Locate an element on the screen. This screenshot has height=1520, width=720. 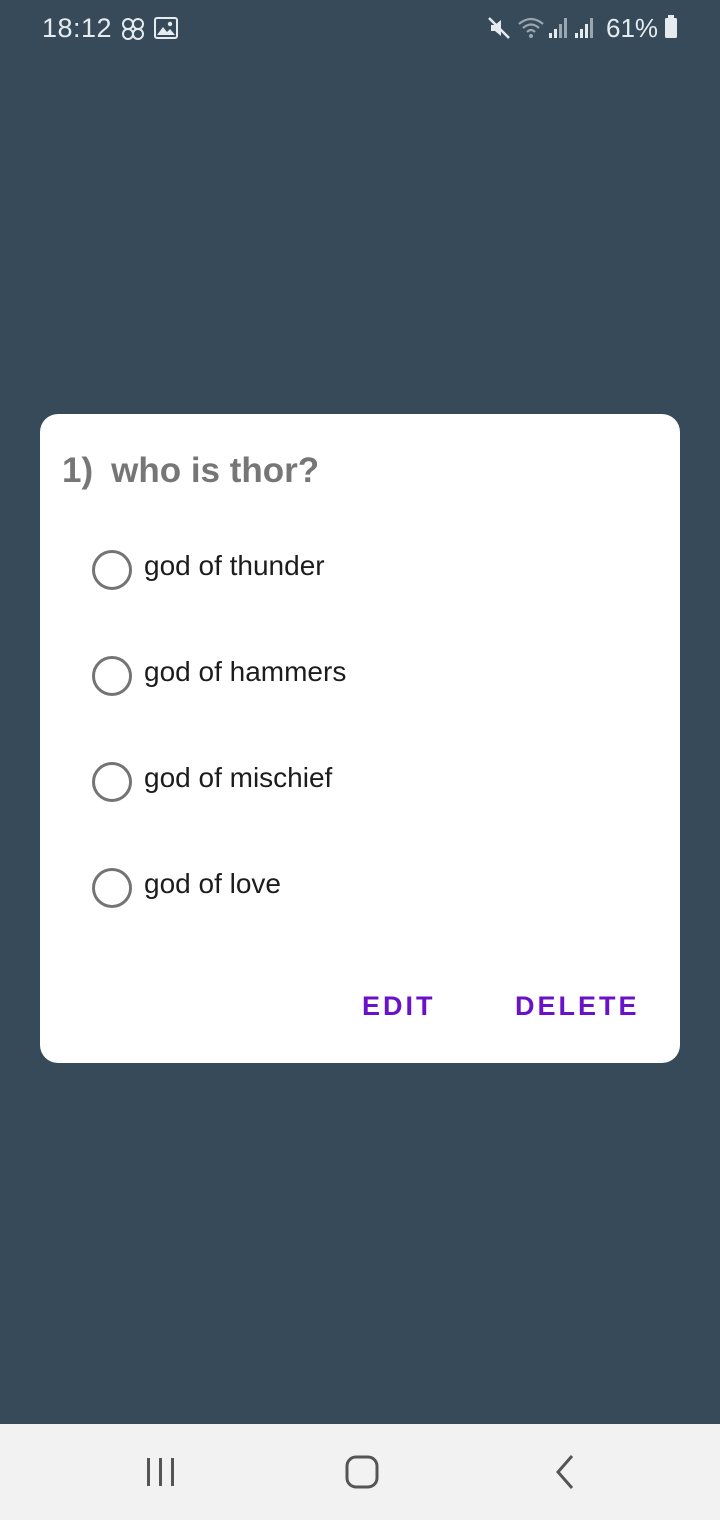
recent-apps-icon is located at coordinates (160, 1472).